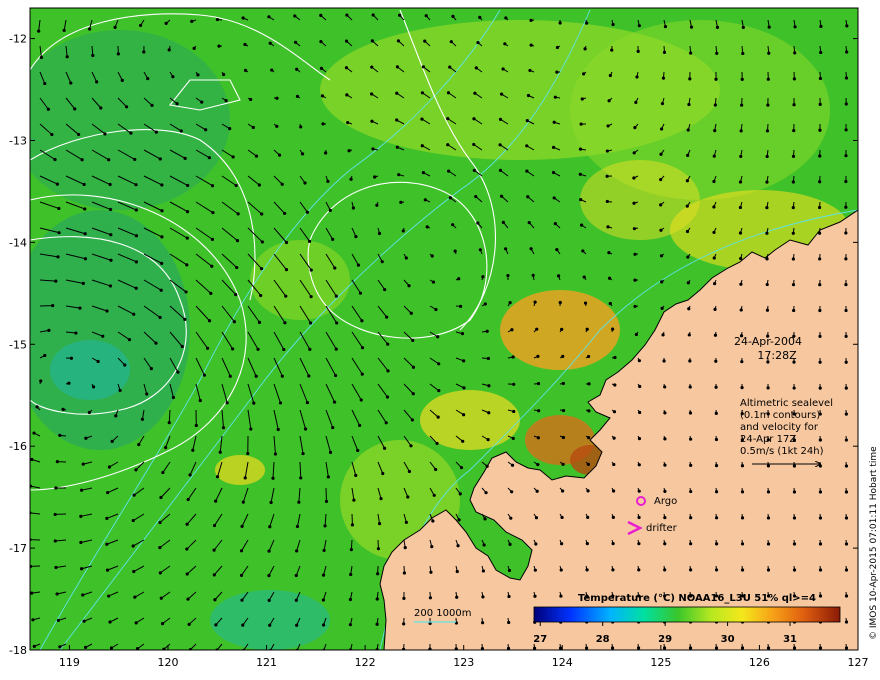  I want to click on legend-argo: Argo, so click(665, 501).